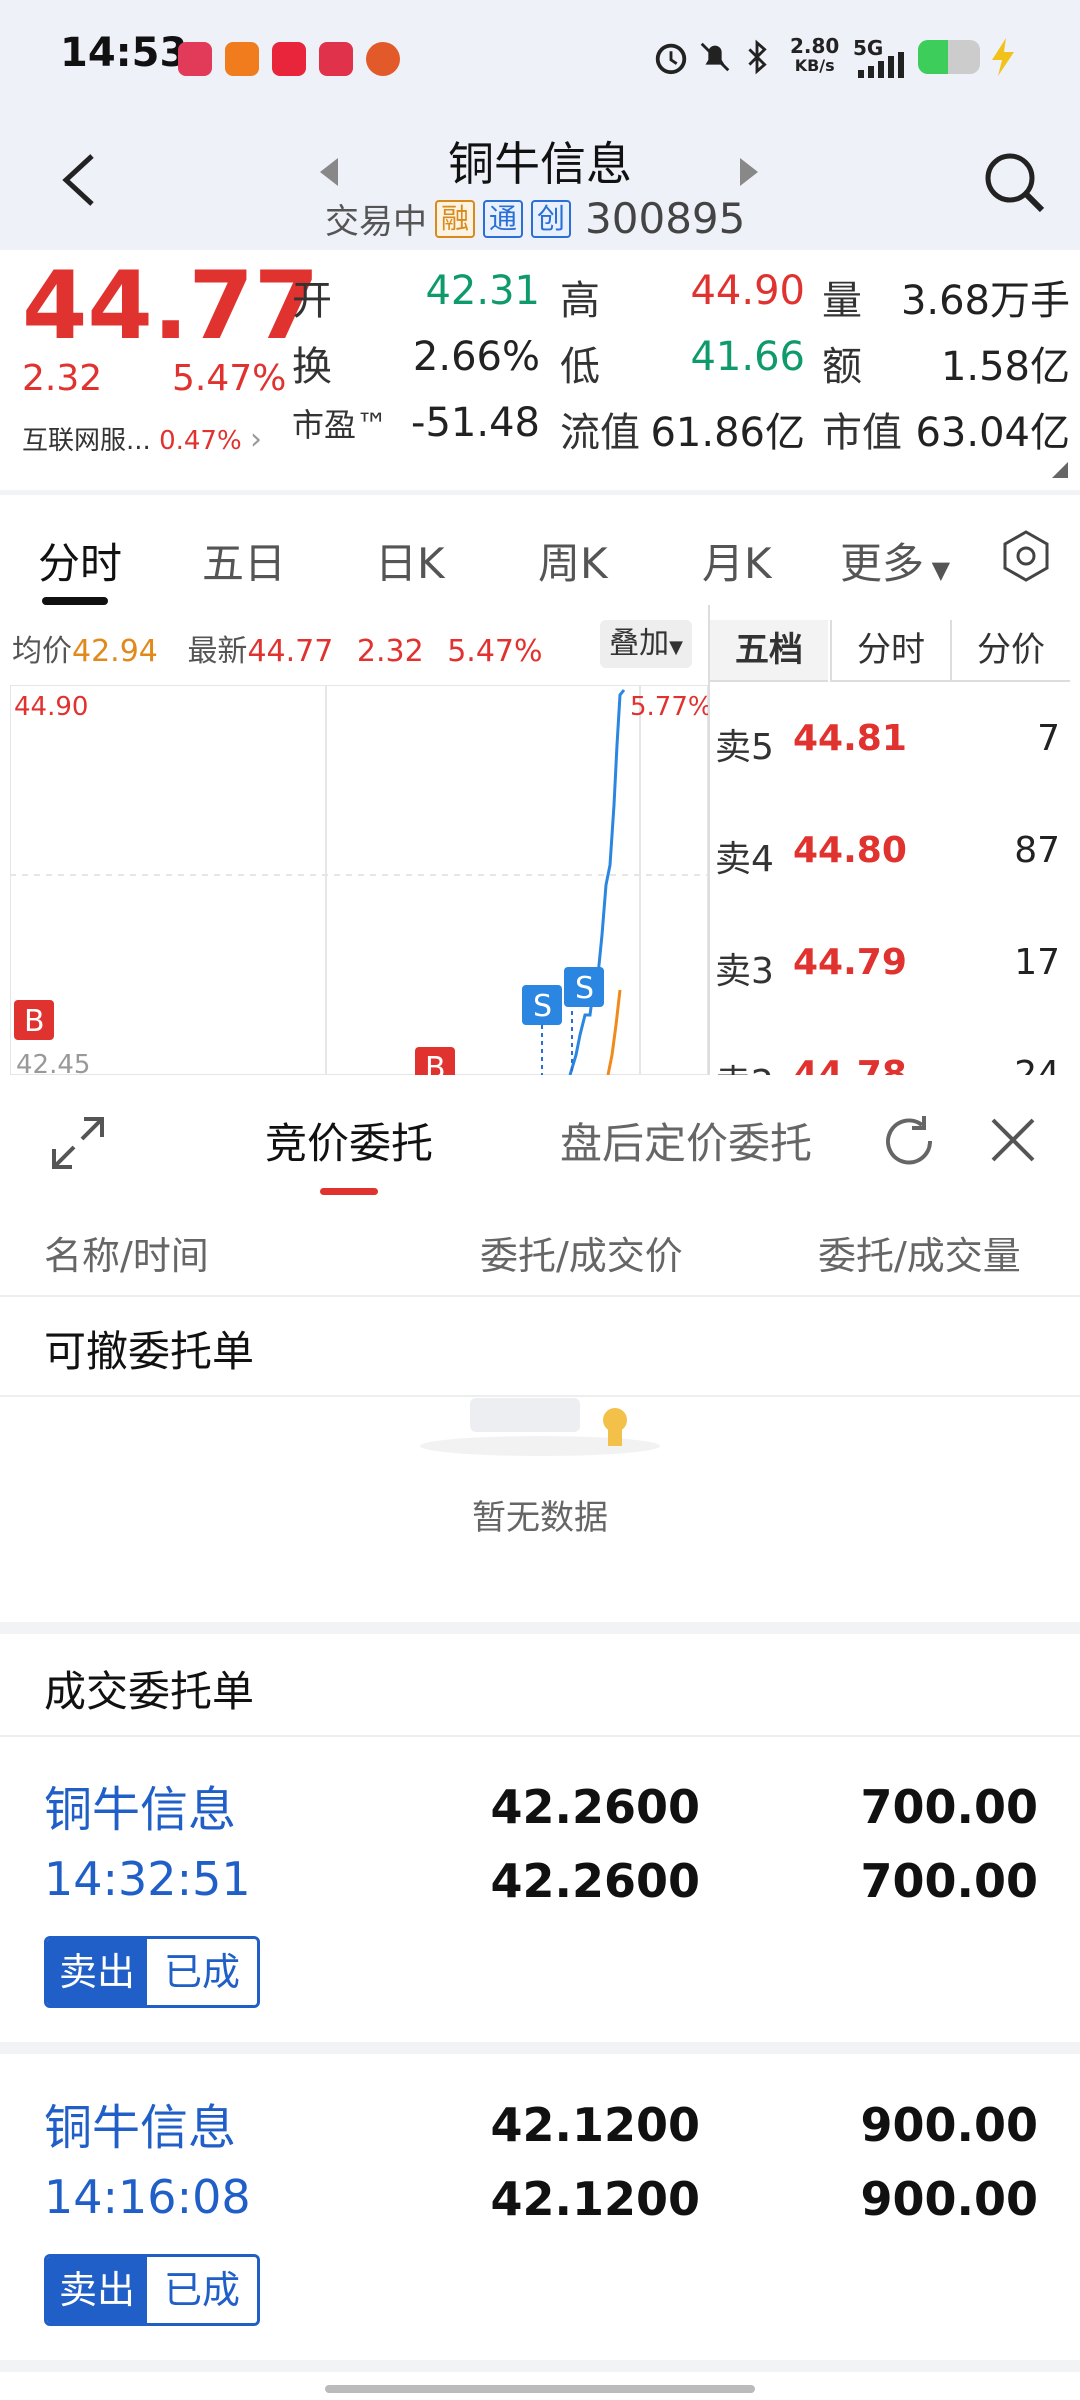 The image size is (1080, 2400). Describe the element at coordinates (747, 357) in the screenshot. I see `quote-value: 41.66` at that location.